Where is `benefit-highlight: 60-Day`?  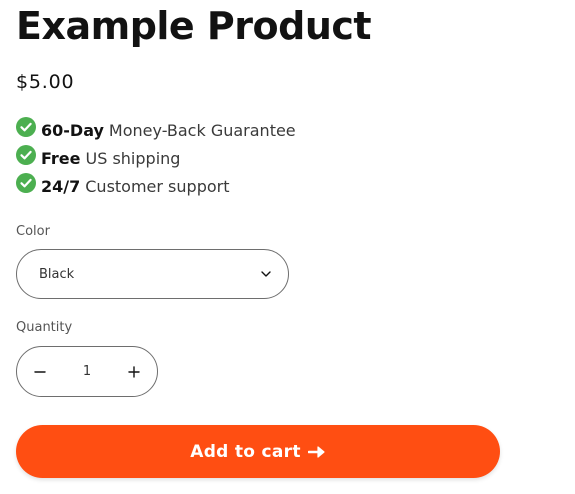 benefit-highlight: 60-Day is located at coordinates (72, 130).